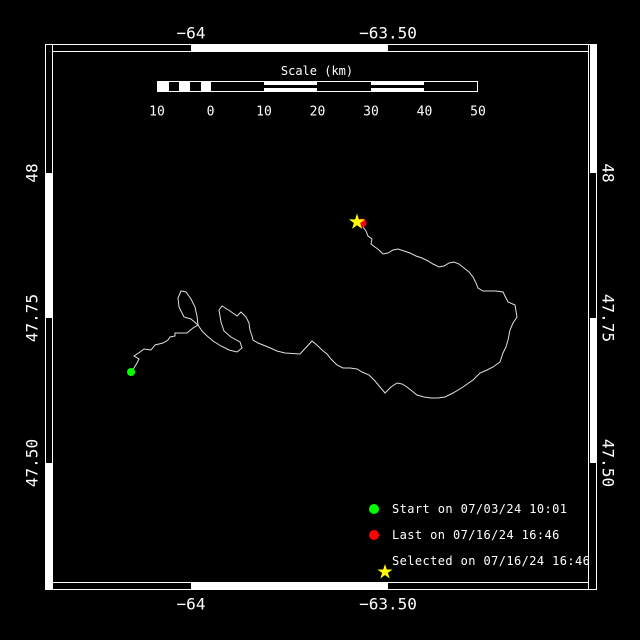 This screenshot has width=640, height=640. Describe the element at coordinates (191, 33) in the screenshot. I see `axis-tick-label-top: −64` at that location.